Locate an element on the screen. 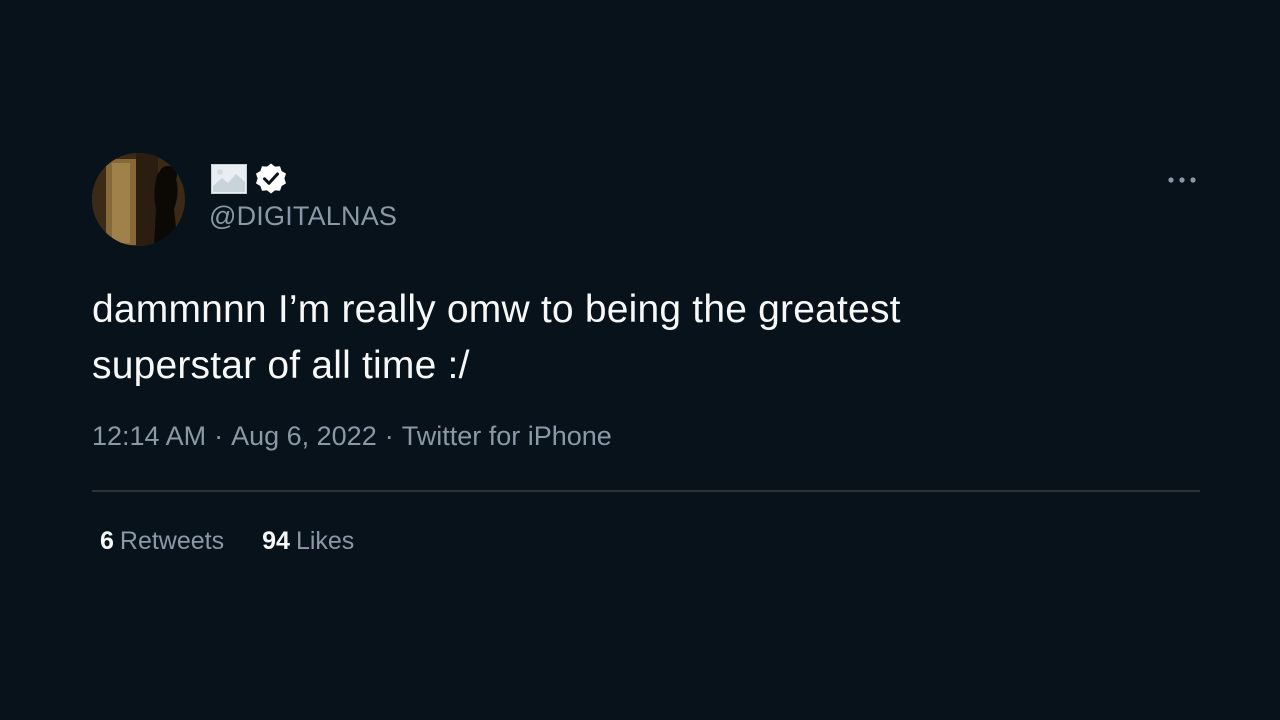 This screenshot has height=720, width=1280. tweet-text-line-2: superstar of all time :/ is located at coordinates (281, 365).